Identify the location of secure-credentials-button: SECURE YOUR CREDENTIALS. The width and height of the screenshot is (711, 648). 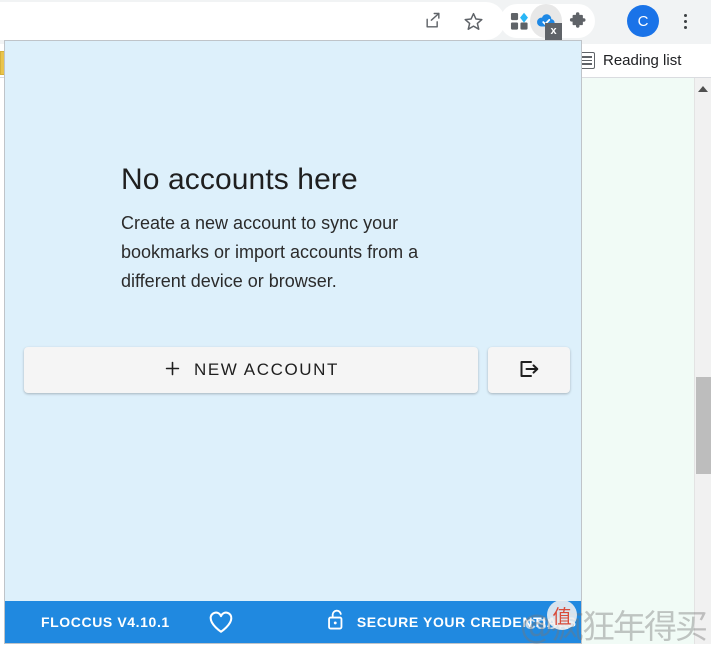
(451, 622).